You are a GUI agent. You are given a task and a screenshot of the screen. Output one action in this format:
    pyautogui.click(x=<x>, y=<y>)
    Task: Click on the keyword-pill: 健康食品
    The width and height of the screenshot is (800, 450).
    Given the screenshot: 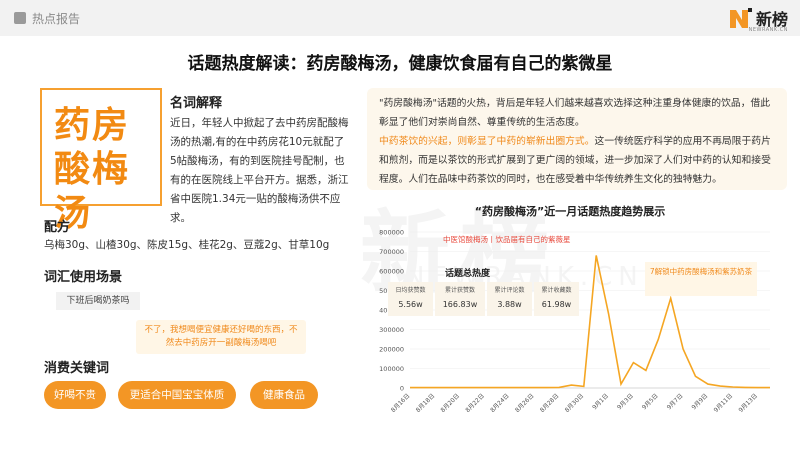 What is the action you would take?
    pyautogui.click(x=284, y=395)
    